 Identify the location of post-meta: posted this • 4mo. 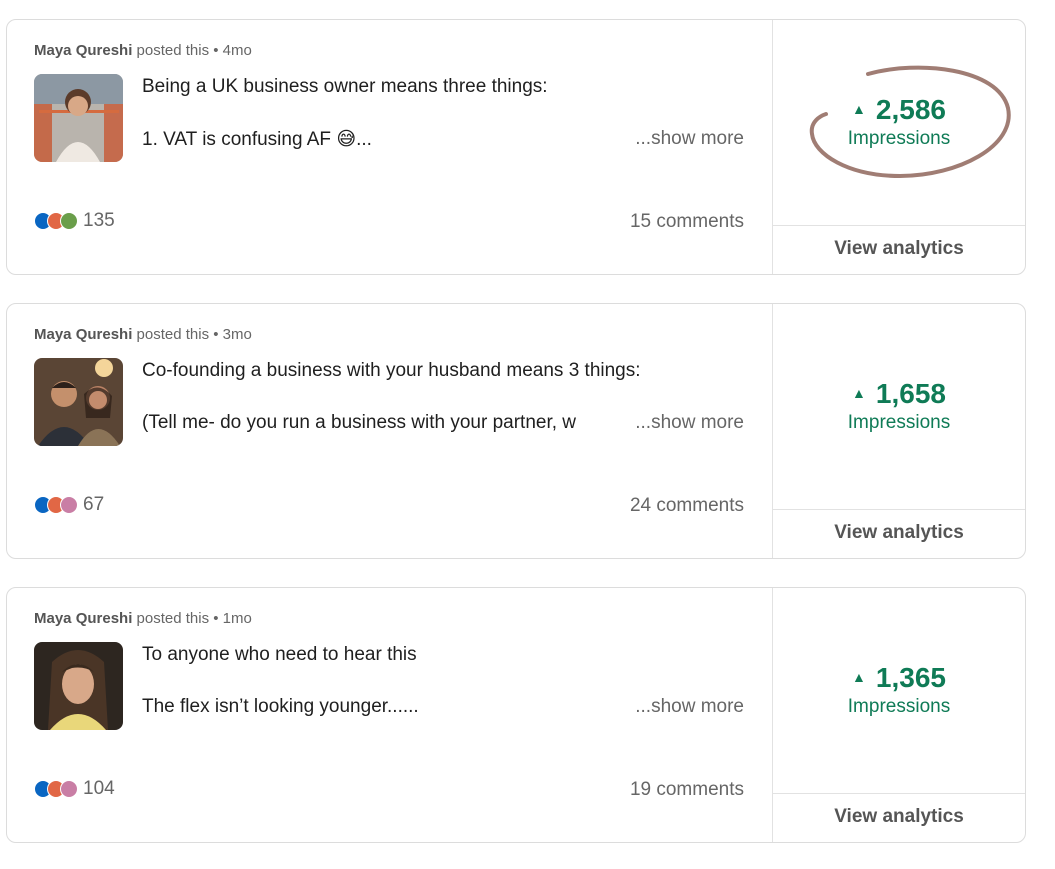
(192, 50).